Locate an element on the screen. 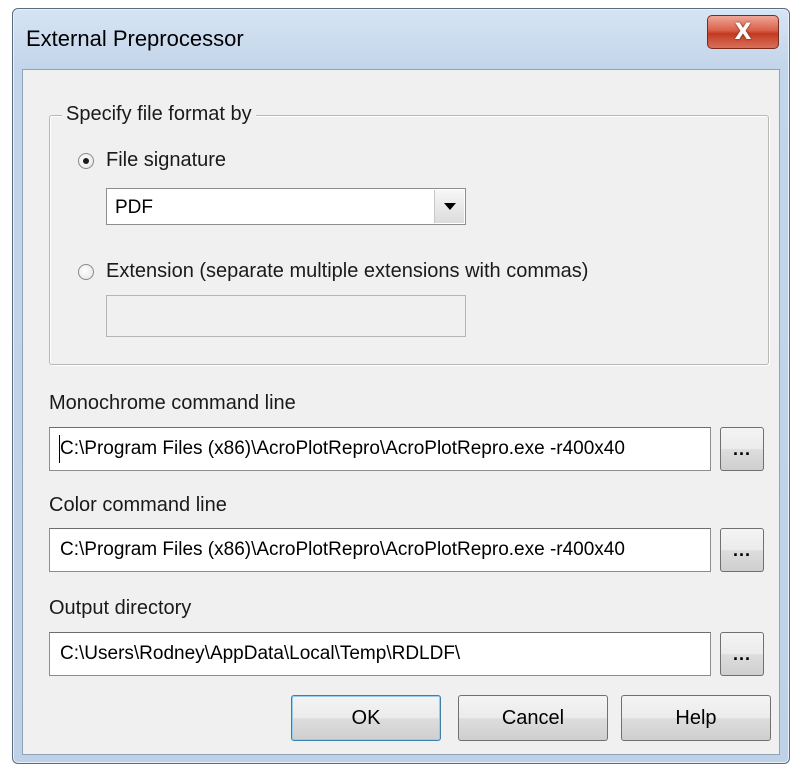  chevron-down-icon is located at coordinates (449, 206).